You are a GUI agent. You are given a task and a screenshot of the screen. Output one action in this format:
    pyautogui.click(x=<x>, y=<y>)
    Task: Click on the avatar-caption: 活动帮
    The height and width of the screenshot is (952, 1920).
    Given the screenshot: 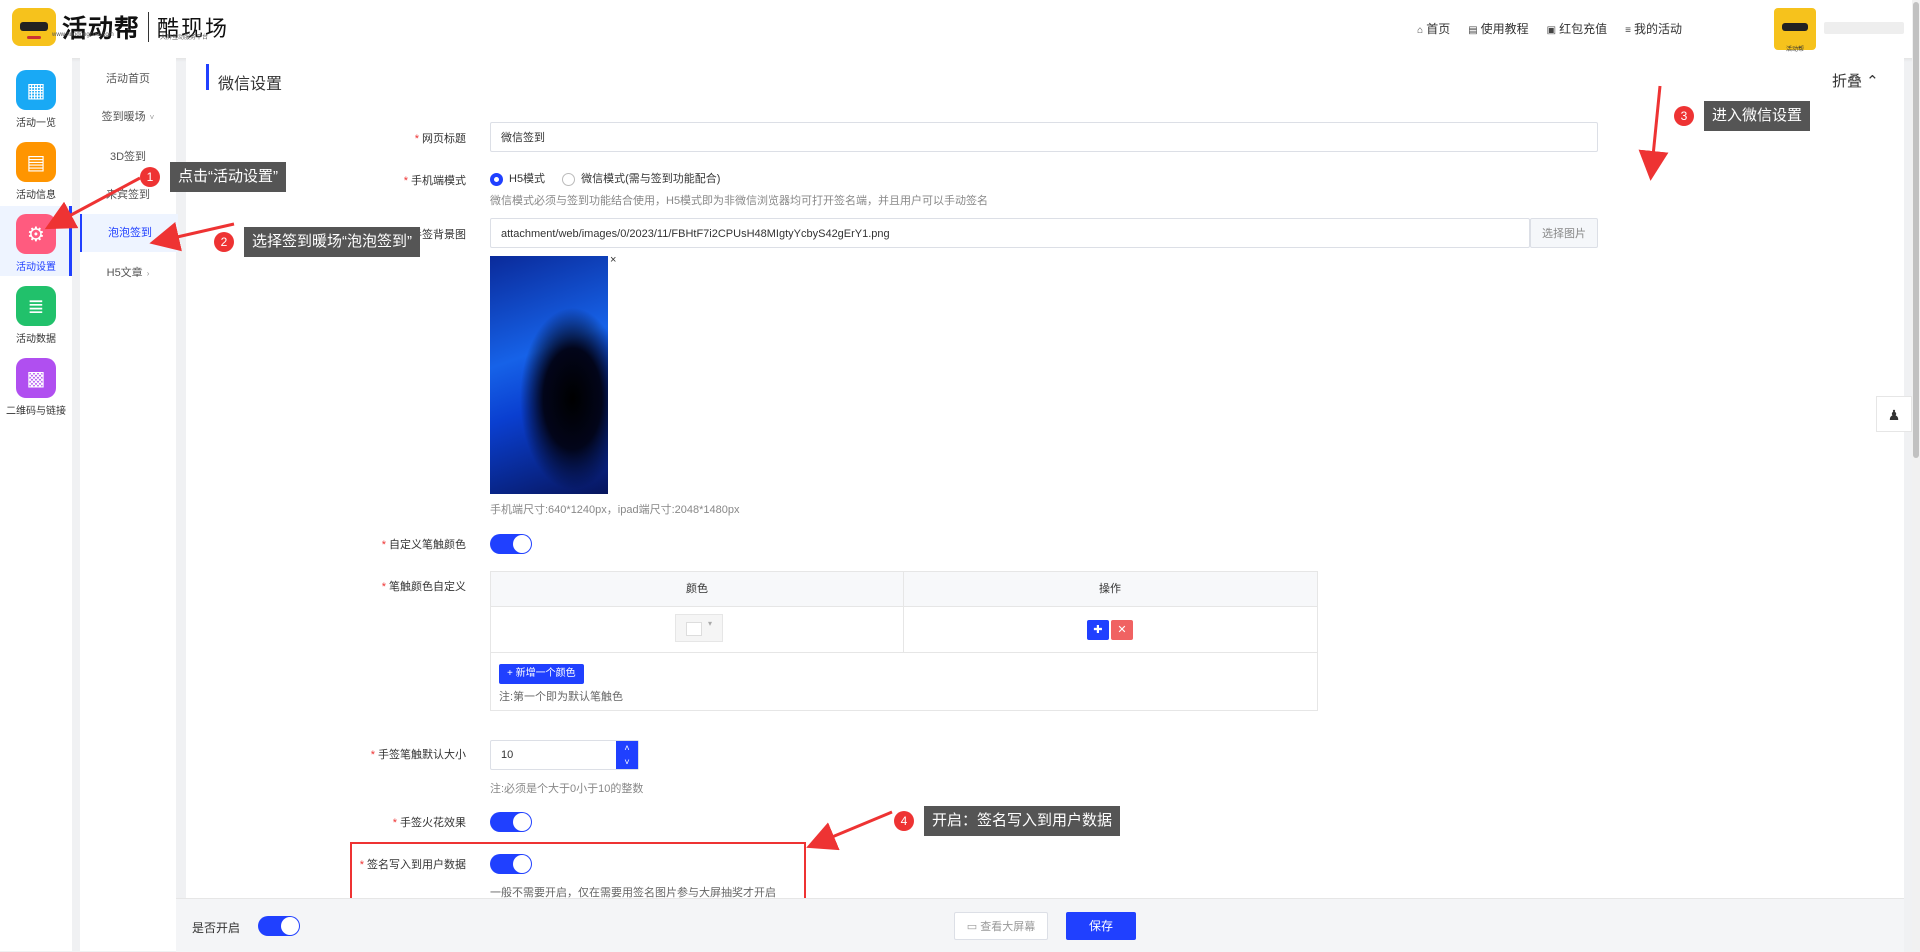 What is the action you would take?
    pyautogui.click(x=1794, y=50)
    